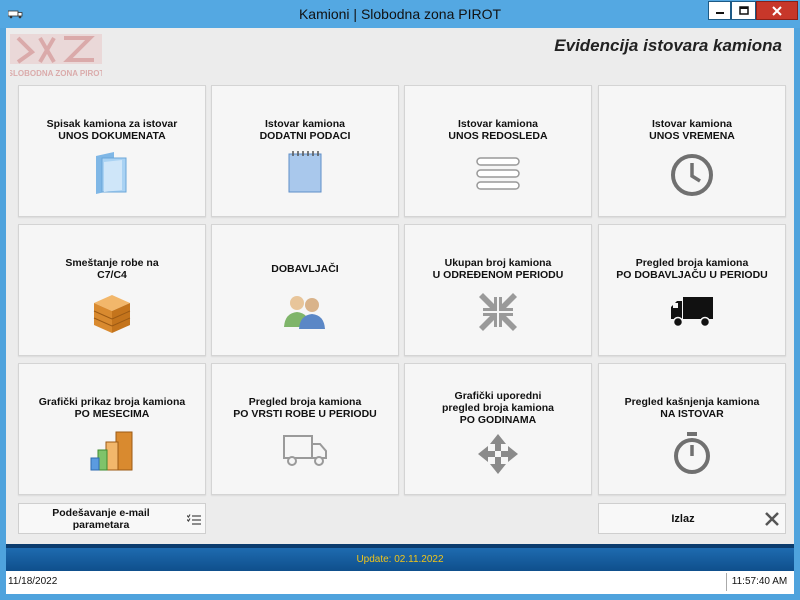  I want to click on minimize-button, so click(719, 10).